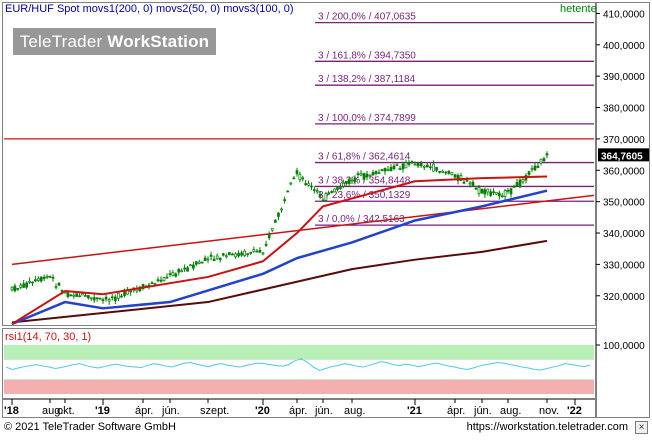 This screenshot has width=652, height=442. What do you see at coordinates (48, 337) in the screenshot?
I see `rsi-title: rsi1(14, 70, 30, 1)` at bounding box center [48, 337].